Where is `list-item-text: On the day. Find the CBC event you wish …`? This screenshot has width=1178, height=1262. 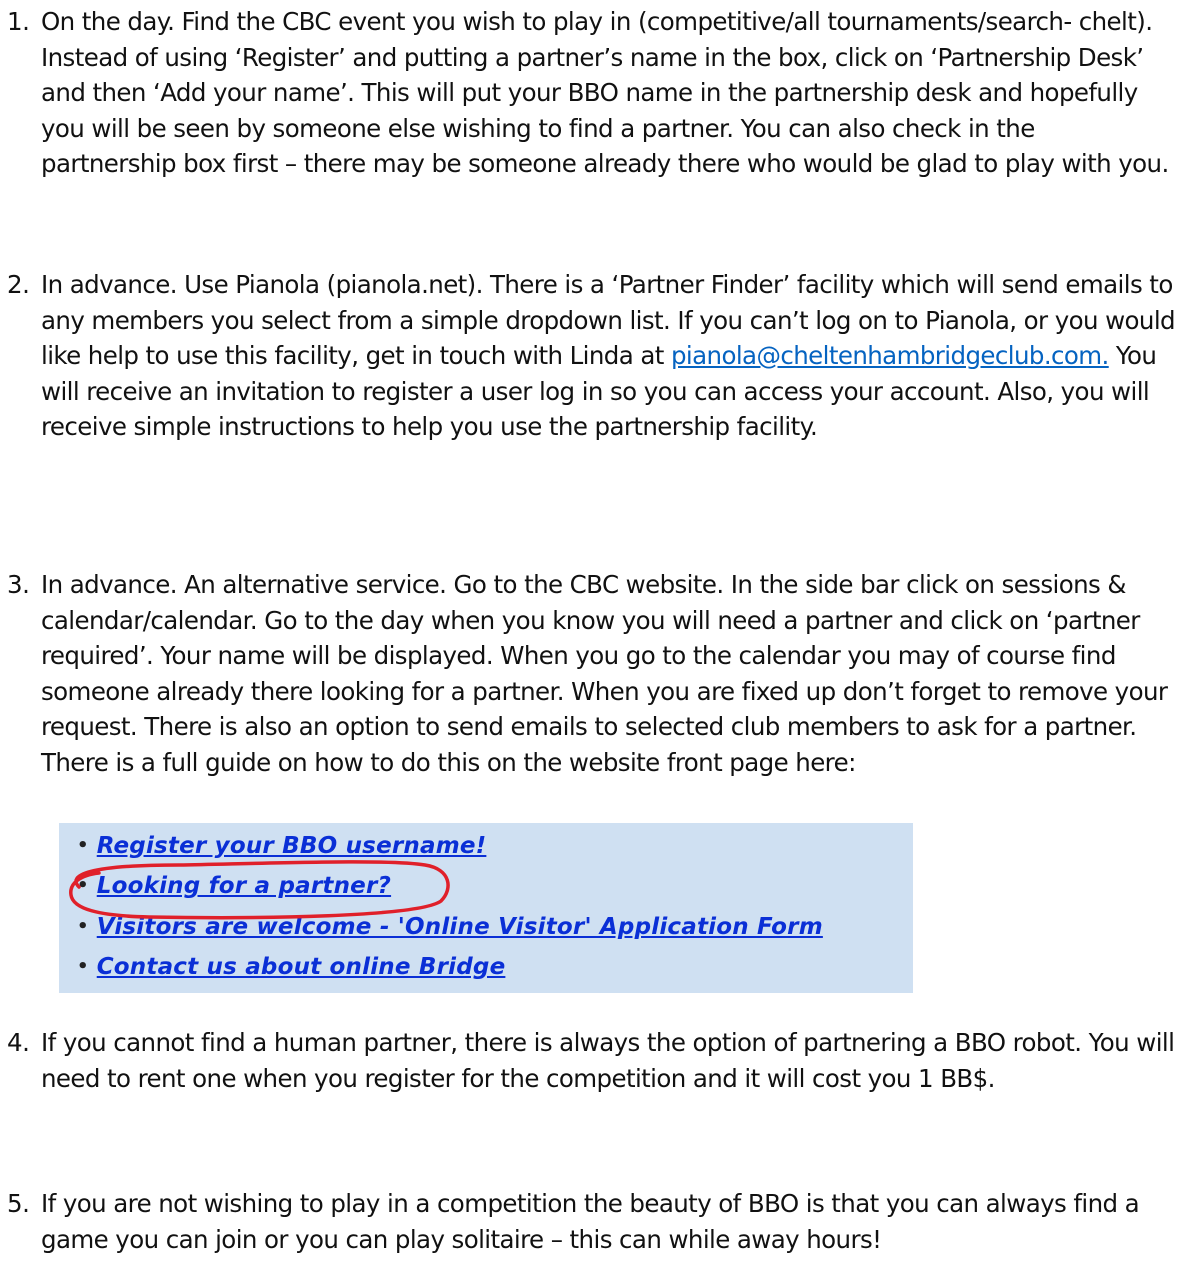 list-item-text: On the day. Find the CBC event you wish … is located at coordinates (605, 92).